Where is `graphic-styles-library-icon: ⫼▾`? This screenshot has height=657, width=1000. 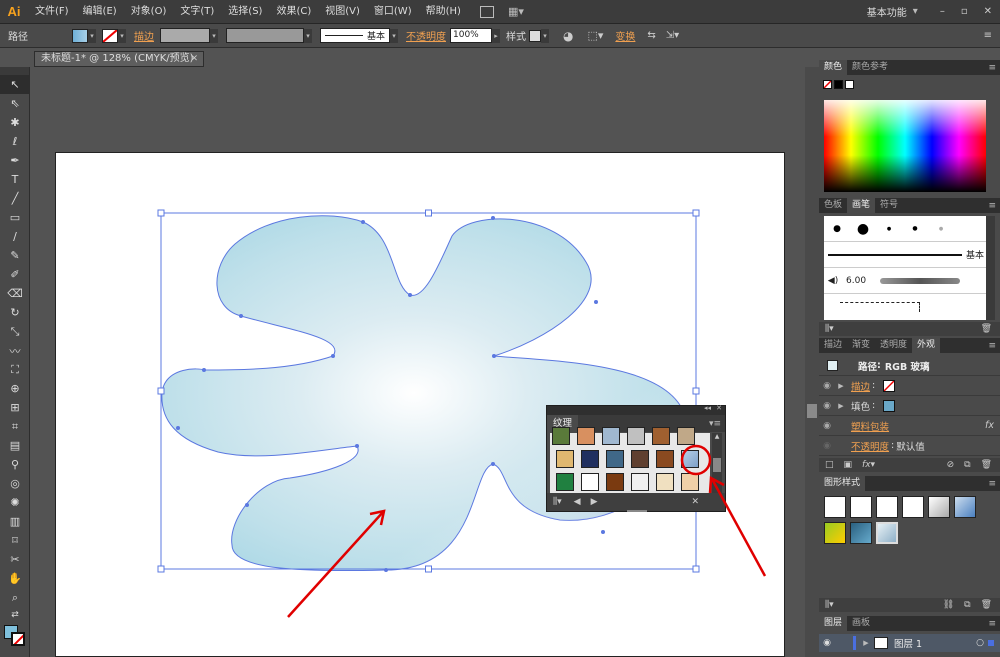
graphic-styles-library-icon: ⫼▾ is located at coordinates (829, 605).